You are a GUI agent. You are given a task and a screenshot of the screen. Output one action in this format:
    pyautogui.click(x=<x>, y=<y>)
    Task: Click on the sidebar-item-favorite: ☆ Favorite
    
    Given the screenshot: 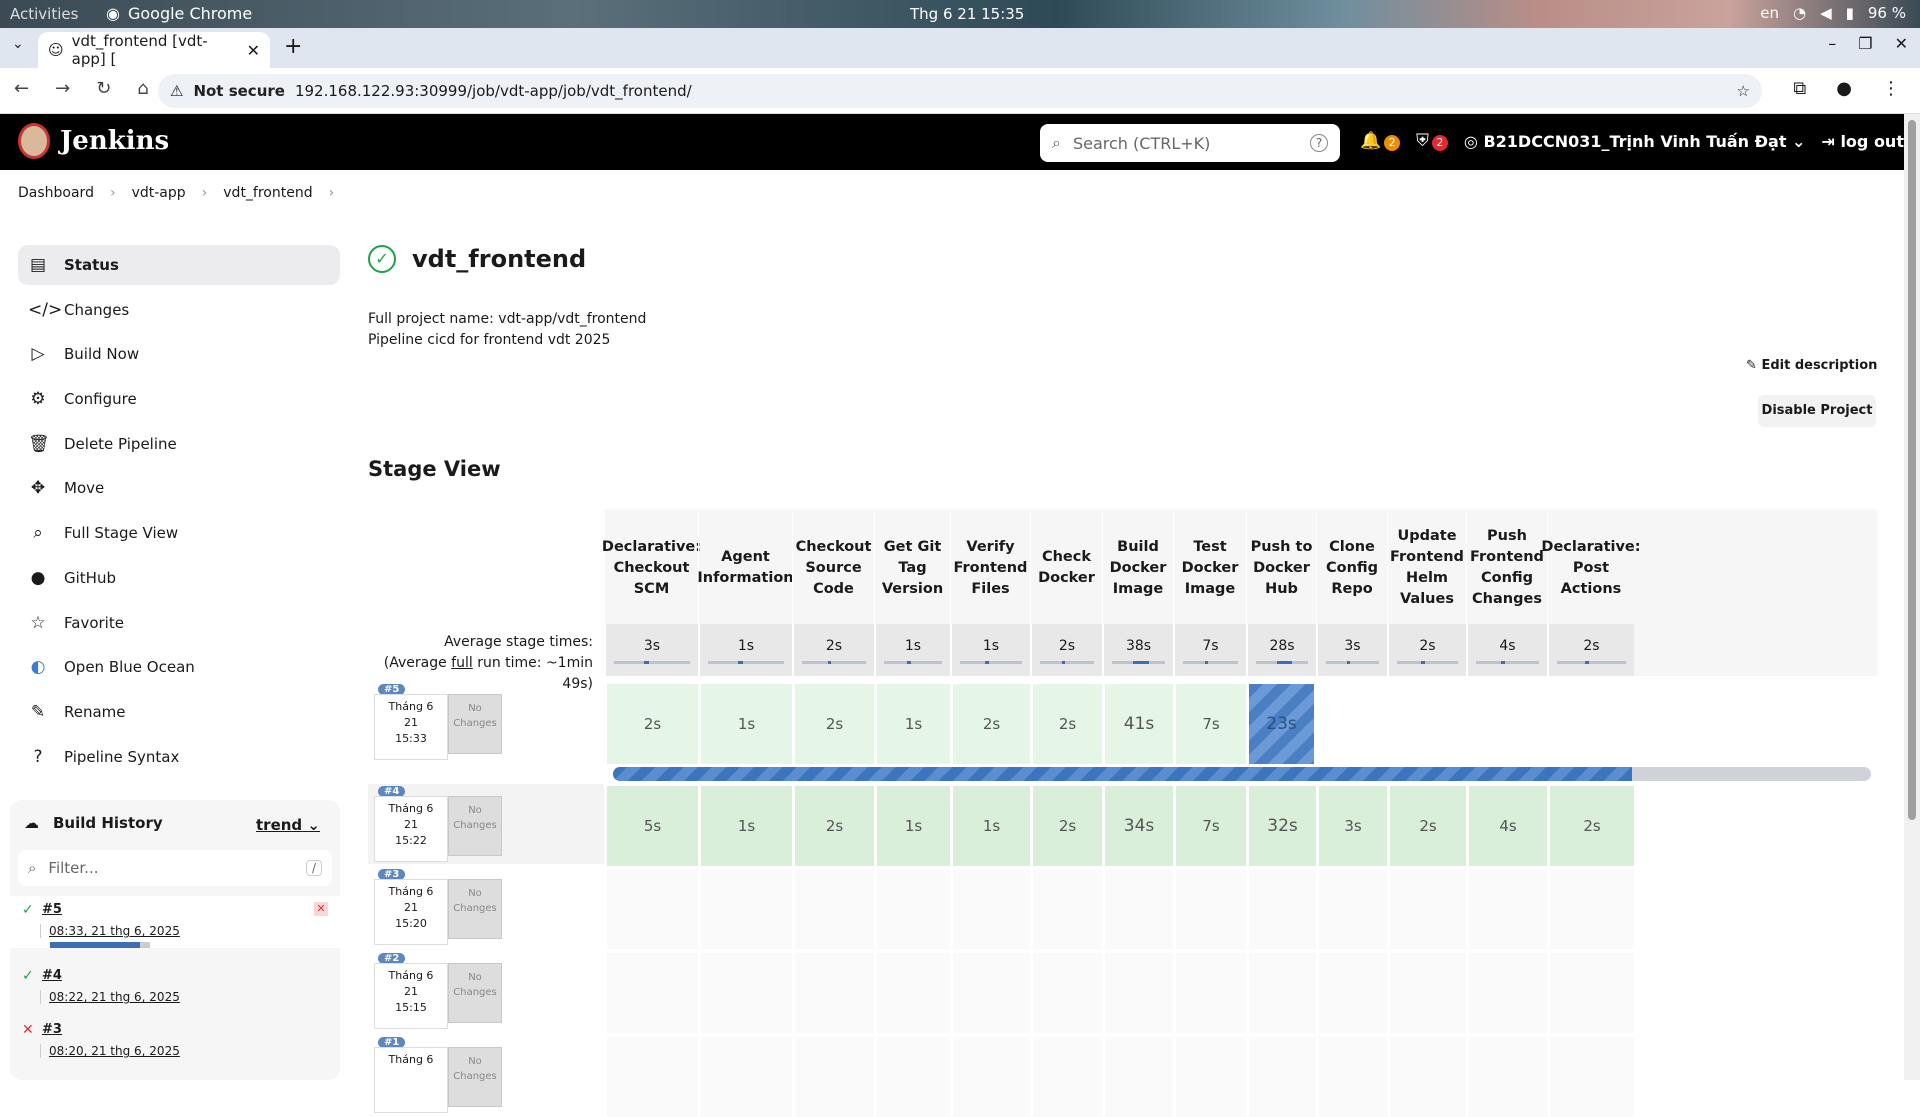 What is the action you would take?
    pyautogui.click(x=179, y=623)
    